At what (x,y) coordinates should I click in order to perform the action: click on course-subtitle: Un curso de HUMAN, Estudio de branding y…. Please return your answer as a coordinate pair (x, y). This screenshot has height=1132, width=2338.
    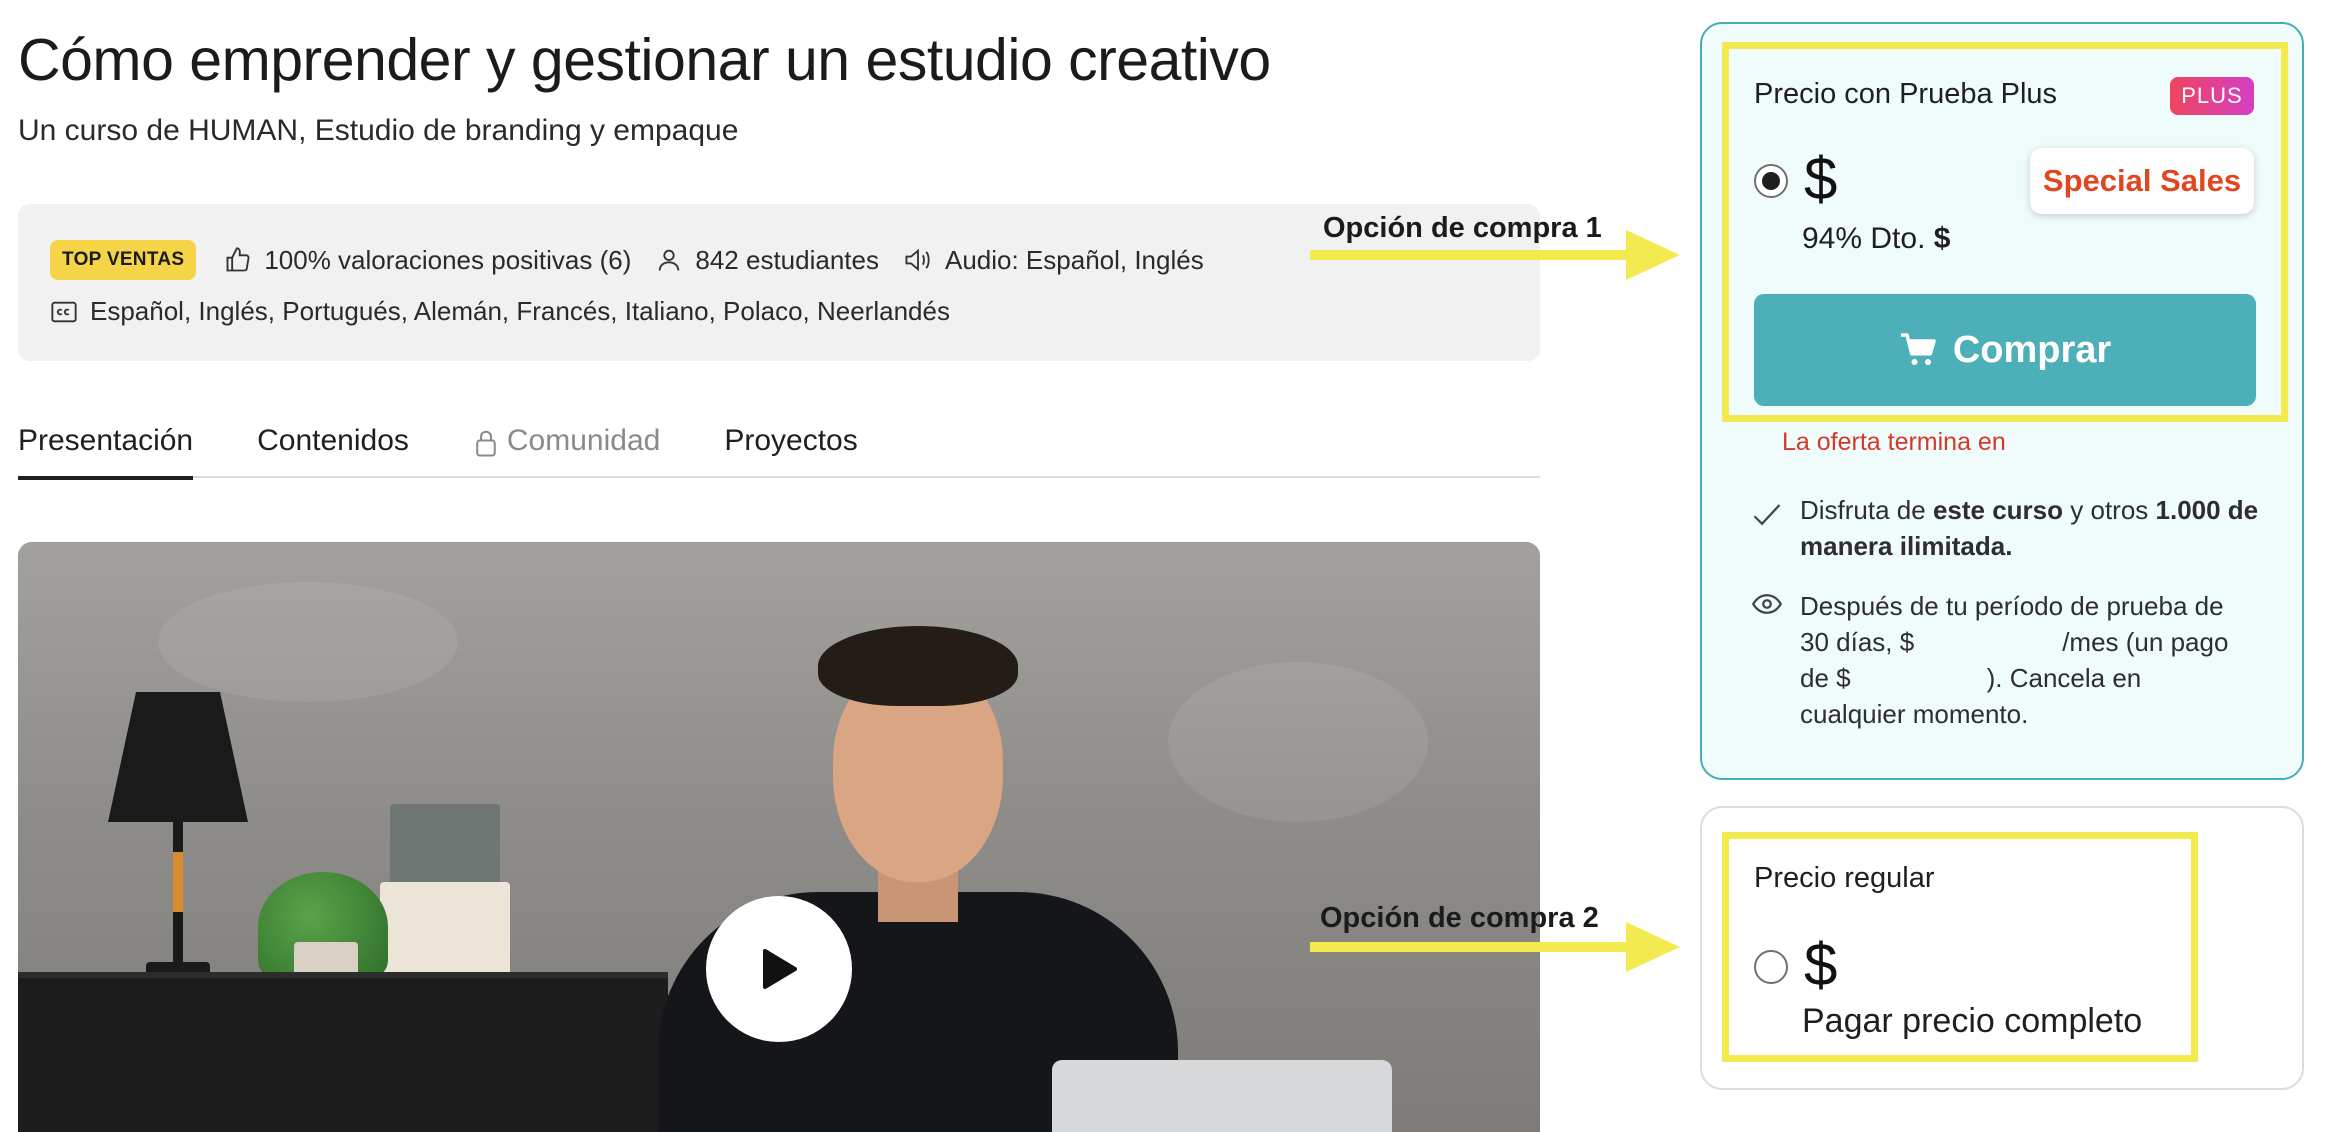
    Looking at the image, I should click on (378, 131).